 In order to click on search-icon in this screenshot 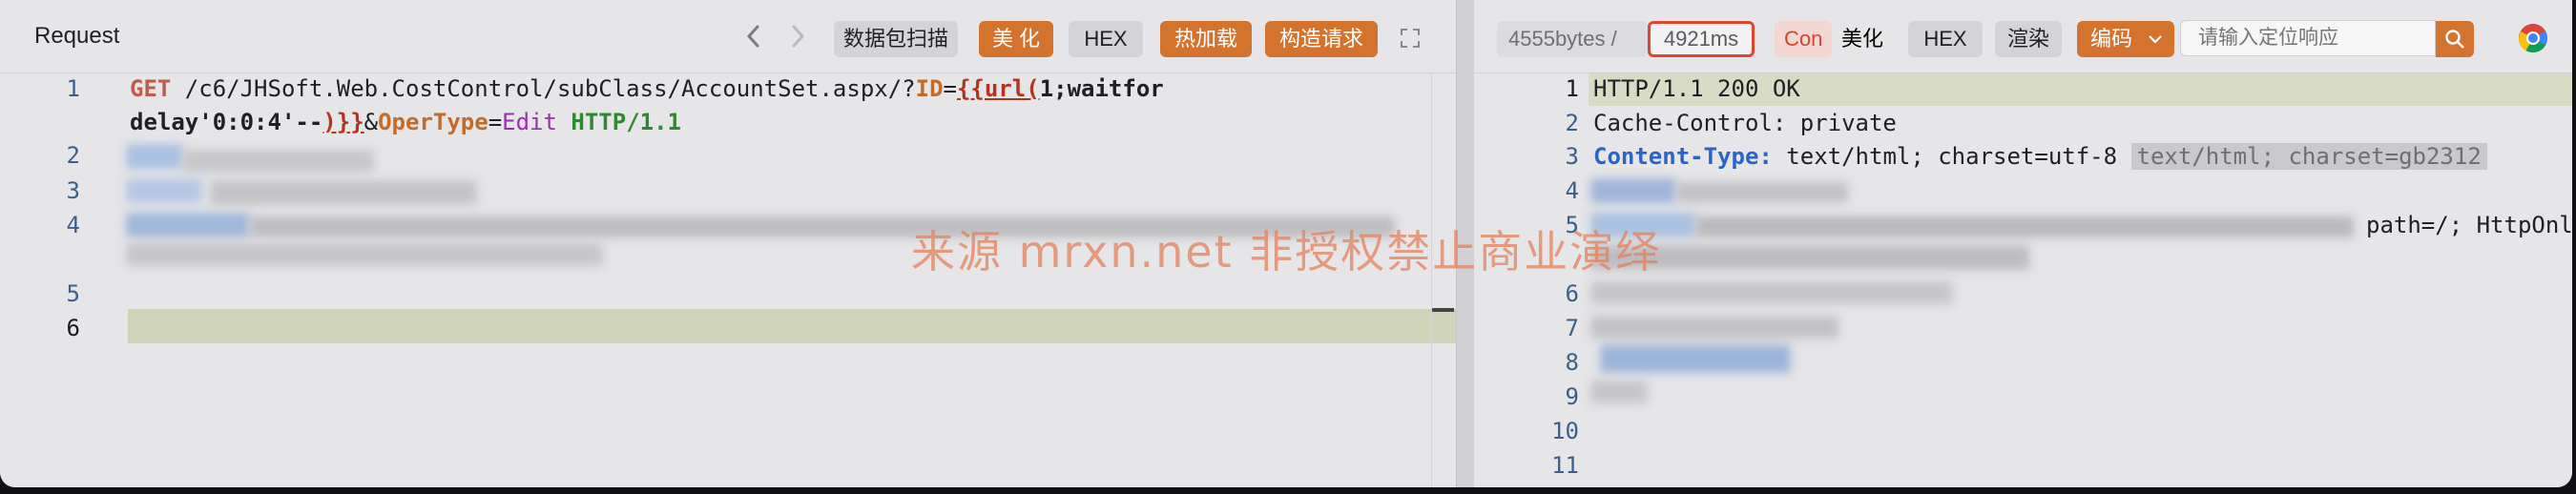, I will do `click(2454, 39)`.